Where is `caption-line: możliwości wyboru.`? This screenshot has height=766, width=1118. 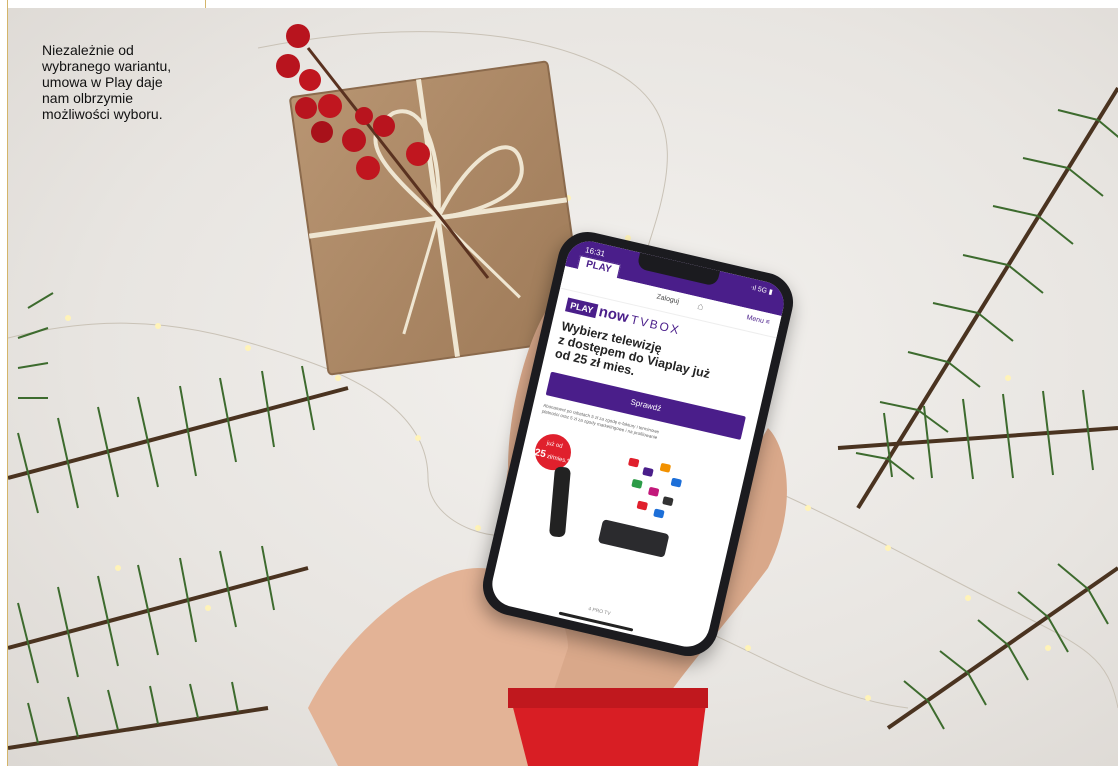 caption-line: możliwości wyboru. is located at coordinates (102, 114).